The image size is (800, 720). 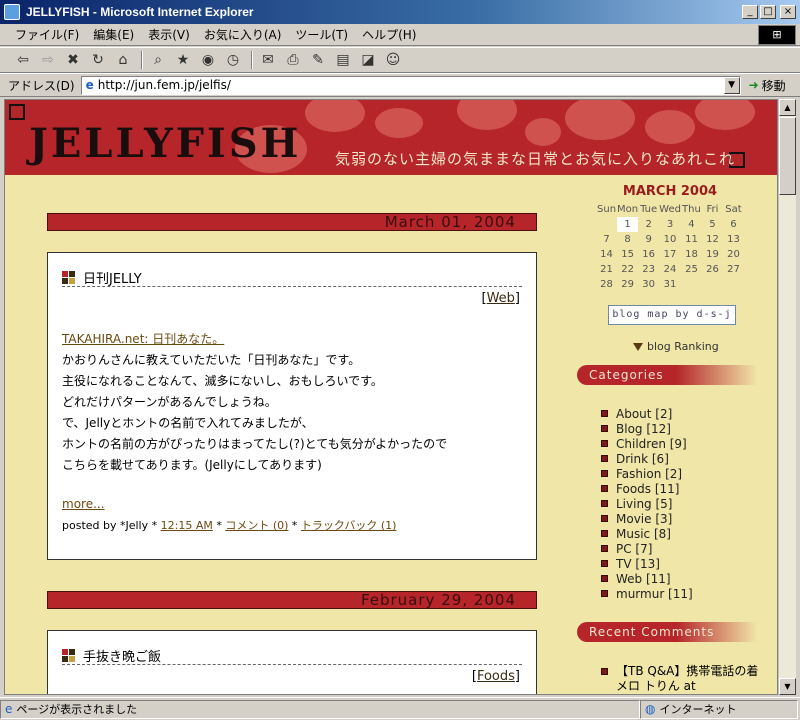 What do you see at coordinates (112, 277) in the screenshot?
I see `entry-title: 日刊JELLY` at bounding box center [112, 277].